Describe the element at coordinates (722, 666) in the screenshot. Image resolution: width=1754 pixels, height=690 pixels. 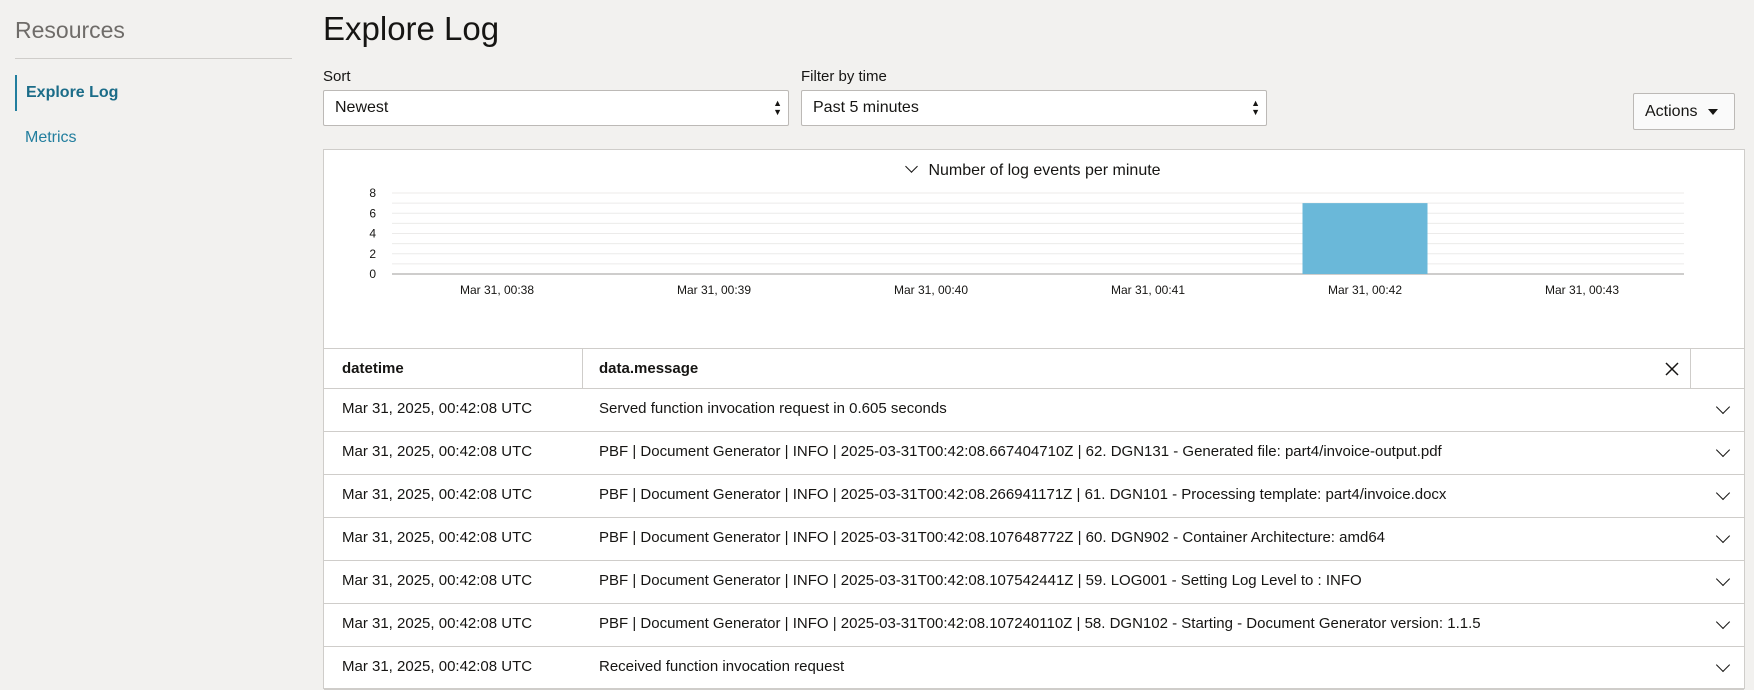
I see `row-message: Received function invocation request` at that location.